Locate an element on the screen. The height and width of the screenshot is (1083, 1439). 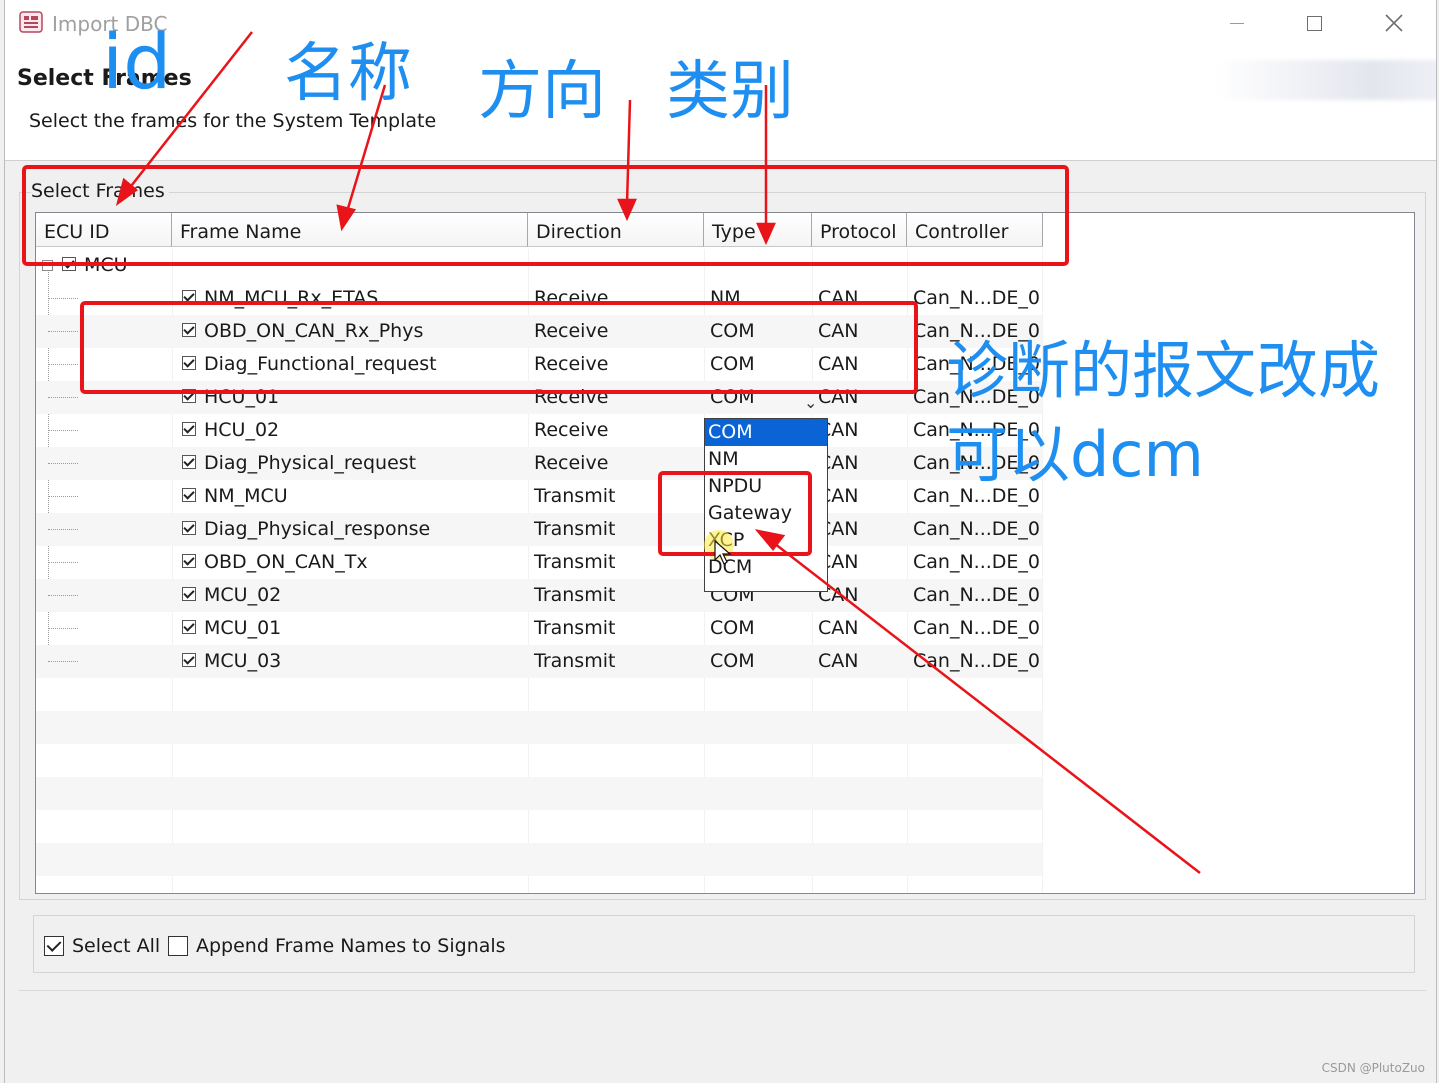
footer-divider is located at coordinates (722, 990).